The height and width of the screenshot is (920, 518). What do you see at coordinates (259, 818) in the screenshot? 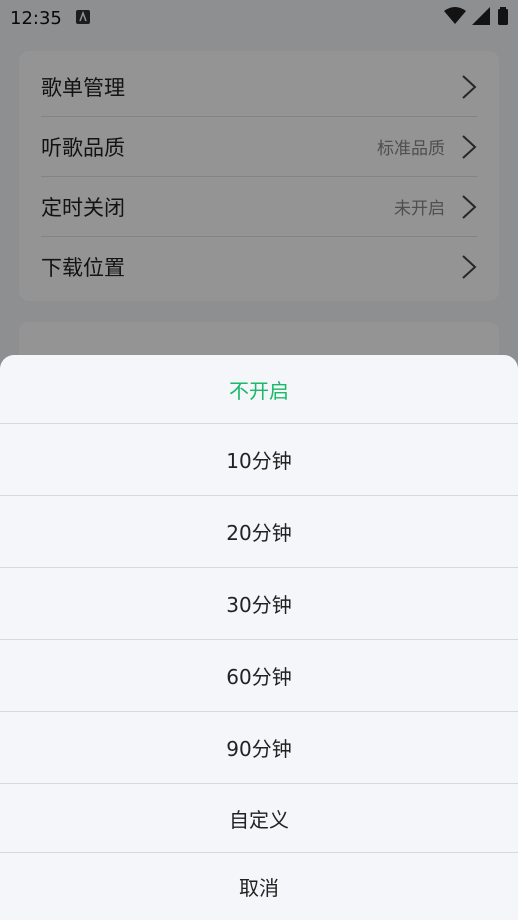
I see `option-custom: 自定义` at bounding box center [259, 818].